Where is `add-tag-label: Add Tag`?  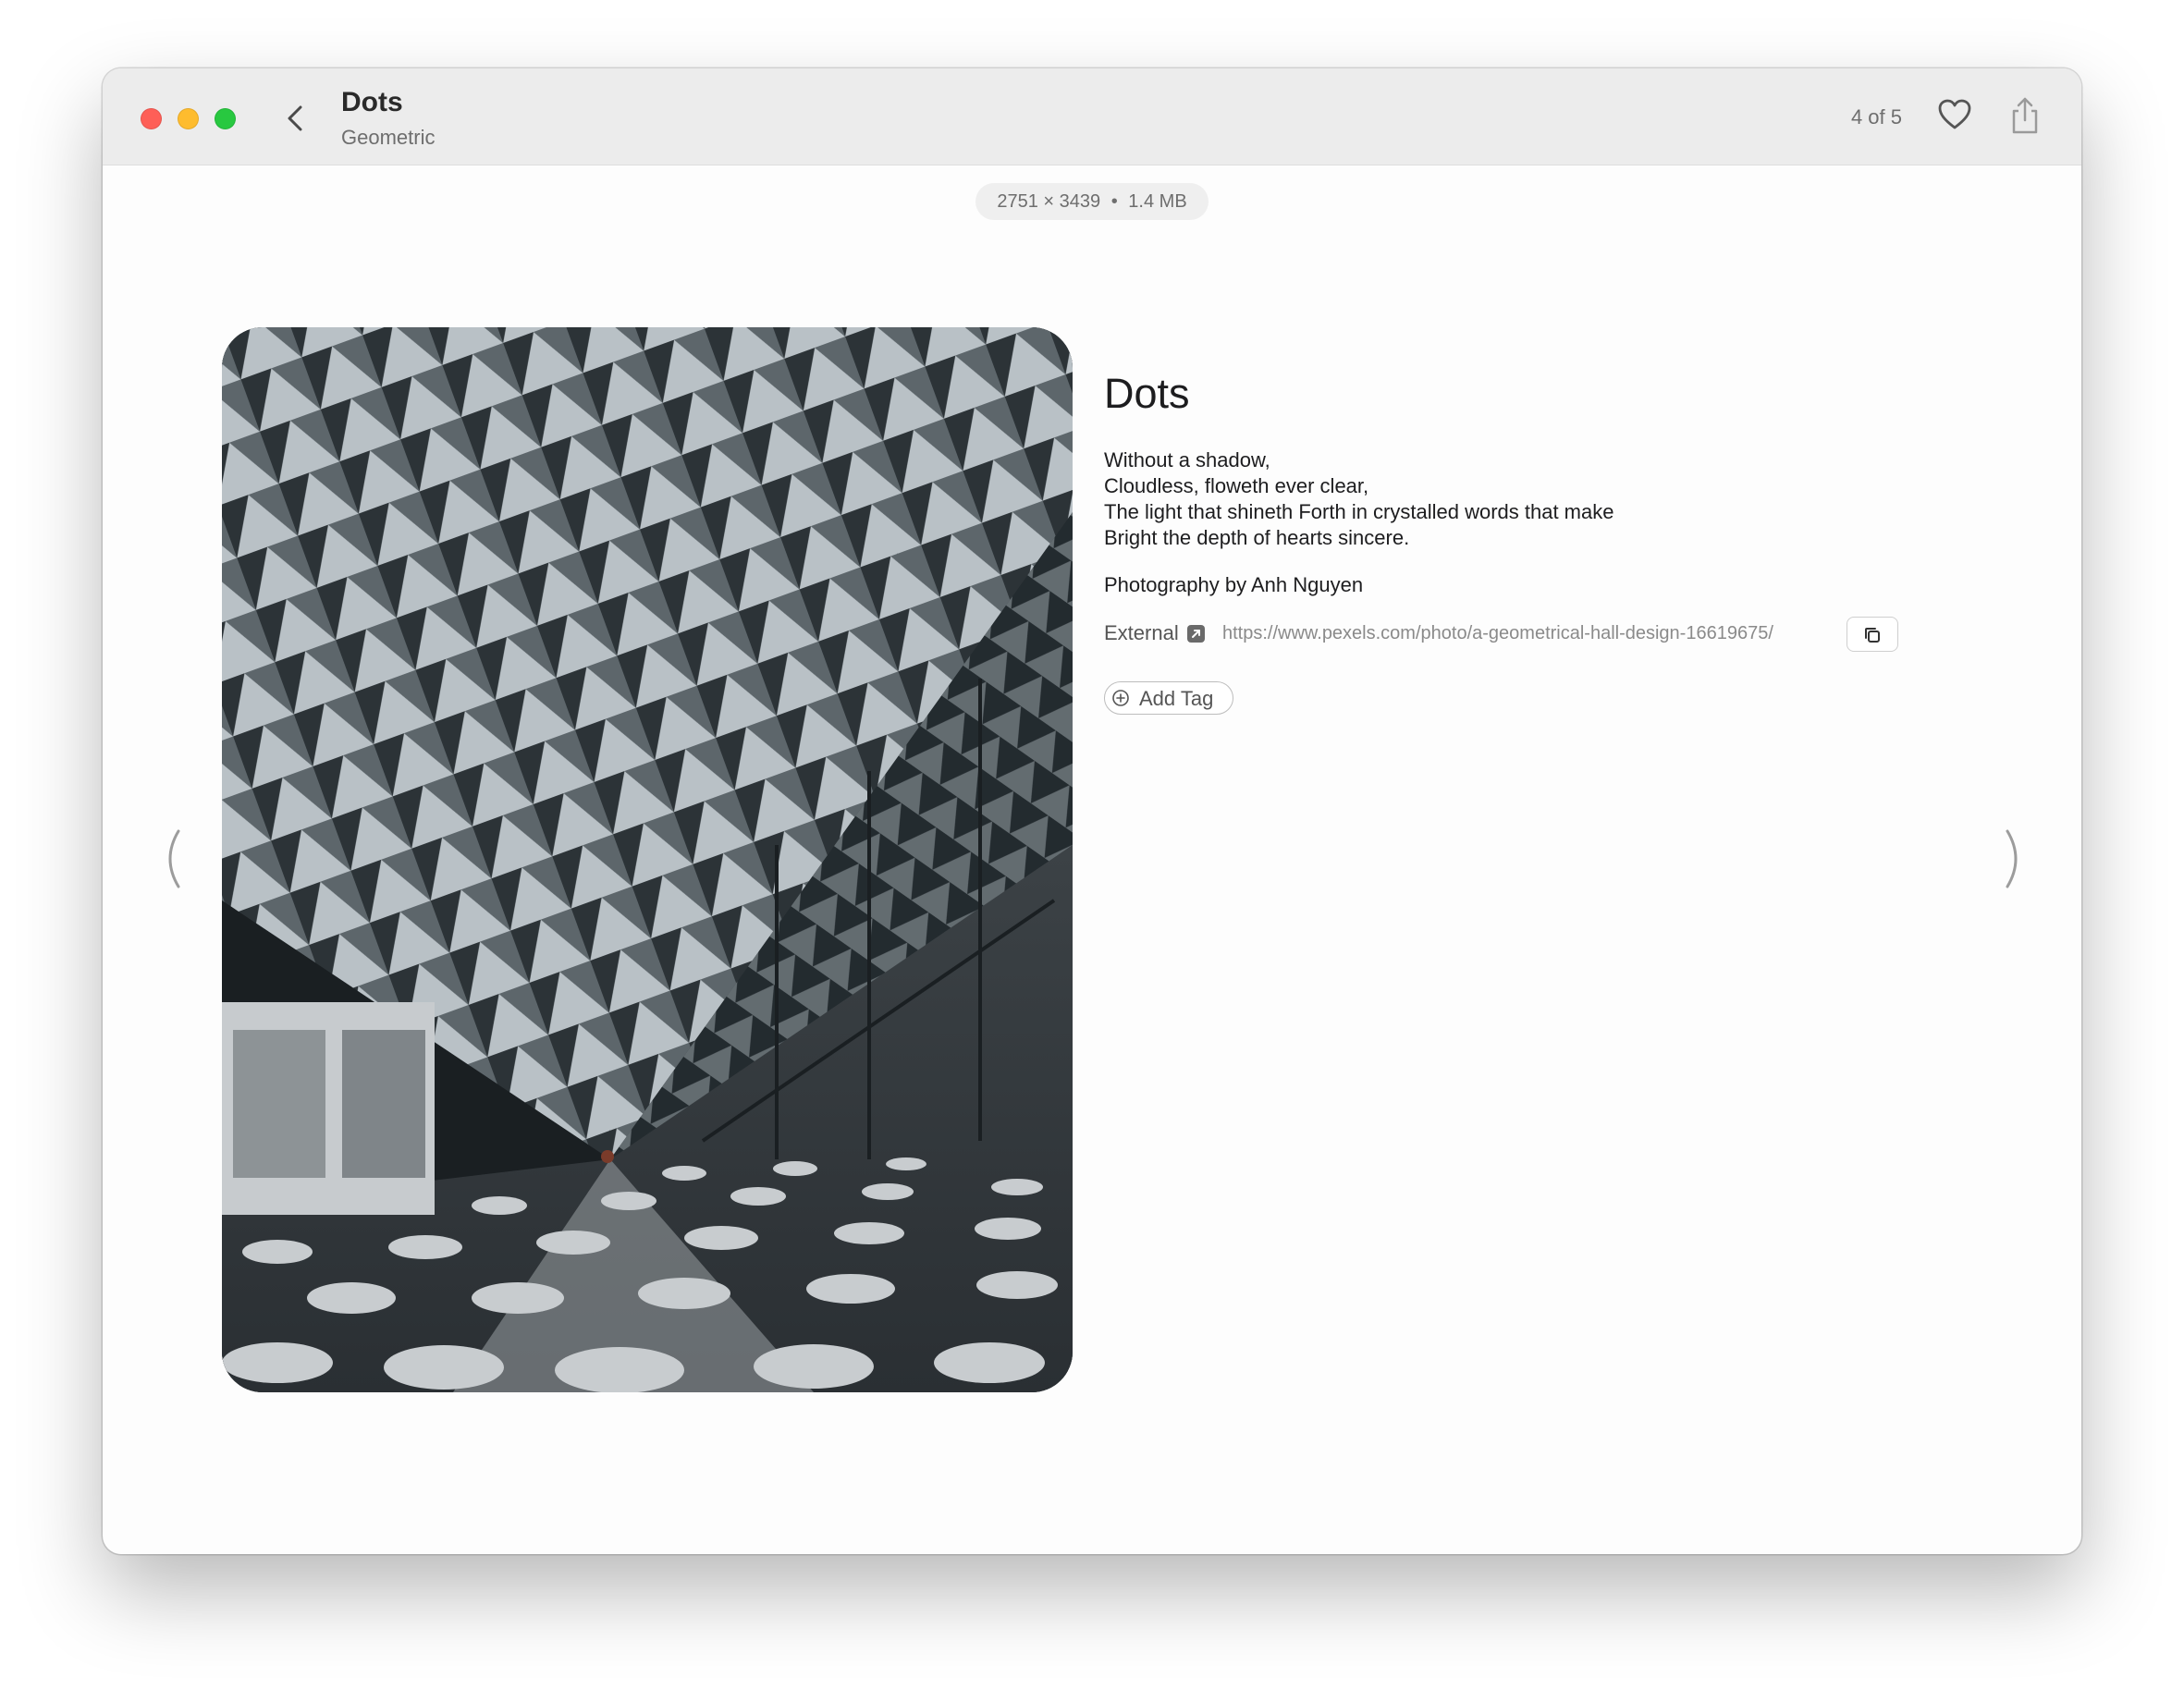 add-tag-label: Add Tag is located at coordinates (1176, 698).